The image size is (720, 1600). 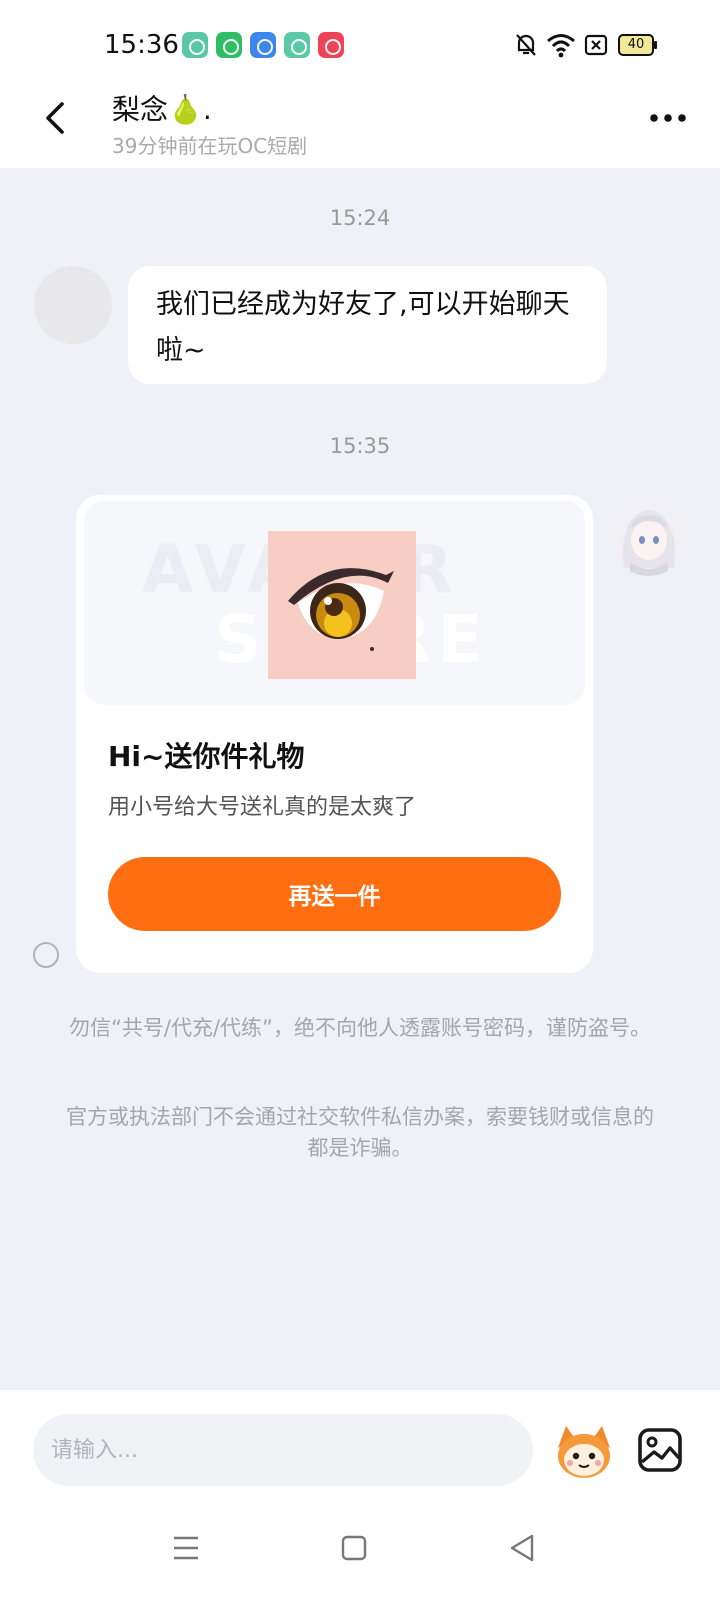 I want to click on safety-notice-fraud: 官方或执法部门不会通过社交软件私信办案，索要钱财或信息的都是诈骗。, so click(x=360, y=1132).